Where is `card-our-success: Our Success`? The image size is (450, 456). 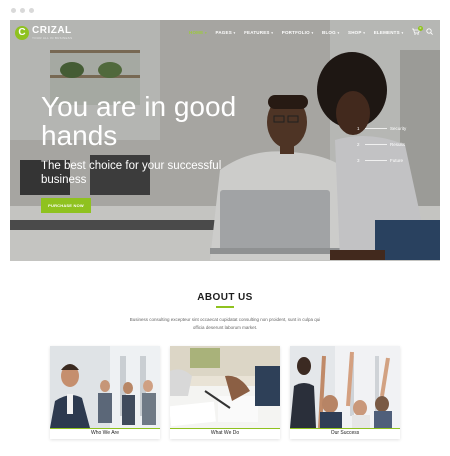
card-our-success: Our Success is located at coordinates (345, 392).